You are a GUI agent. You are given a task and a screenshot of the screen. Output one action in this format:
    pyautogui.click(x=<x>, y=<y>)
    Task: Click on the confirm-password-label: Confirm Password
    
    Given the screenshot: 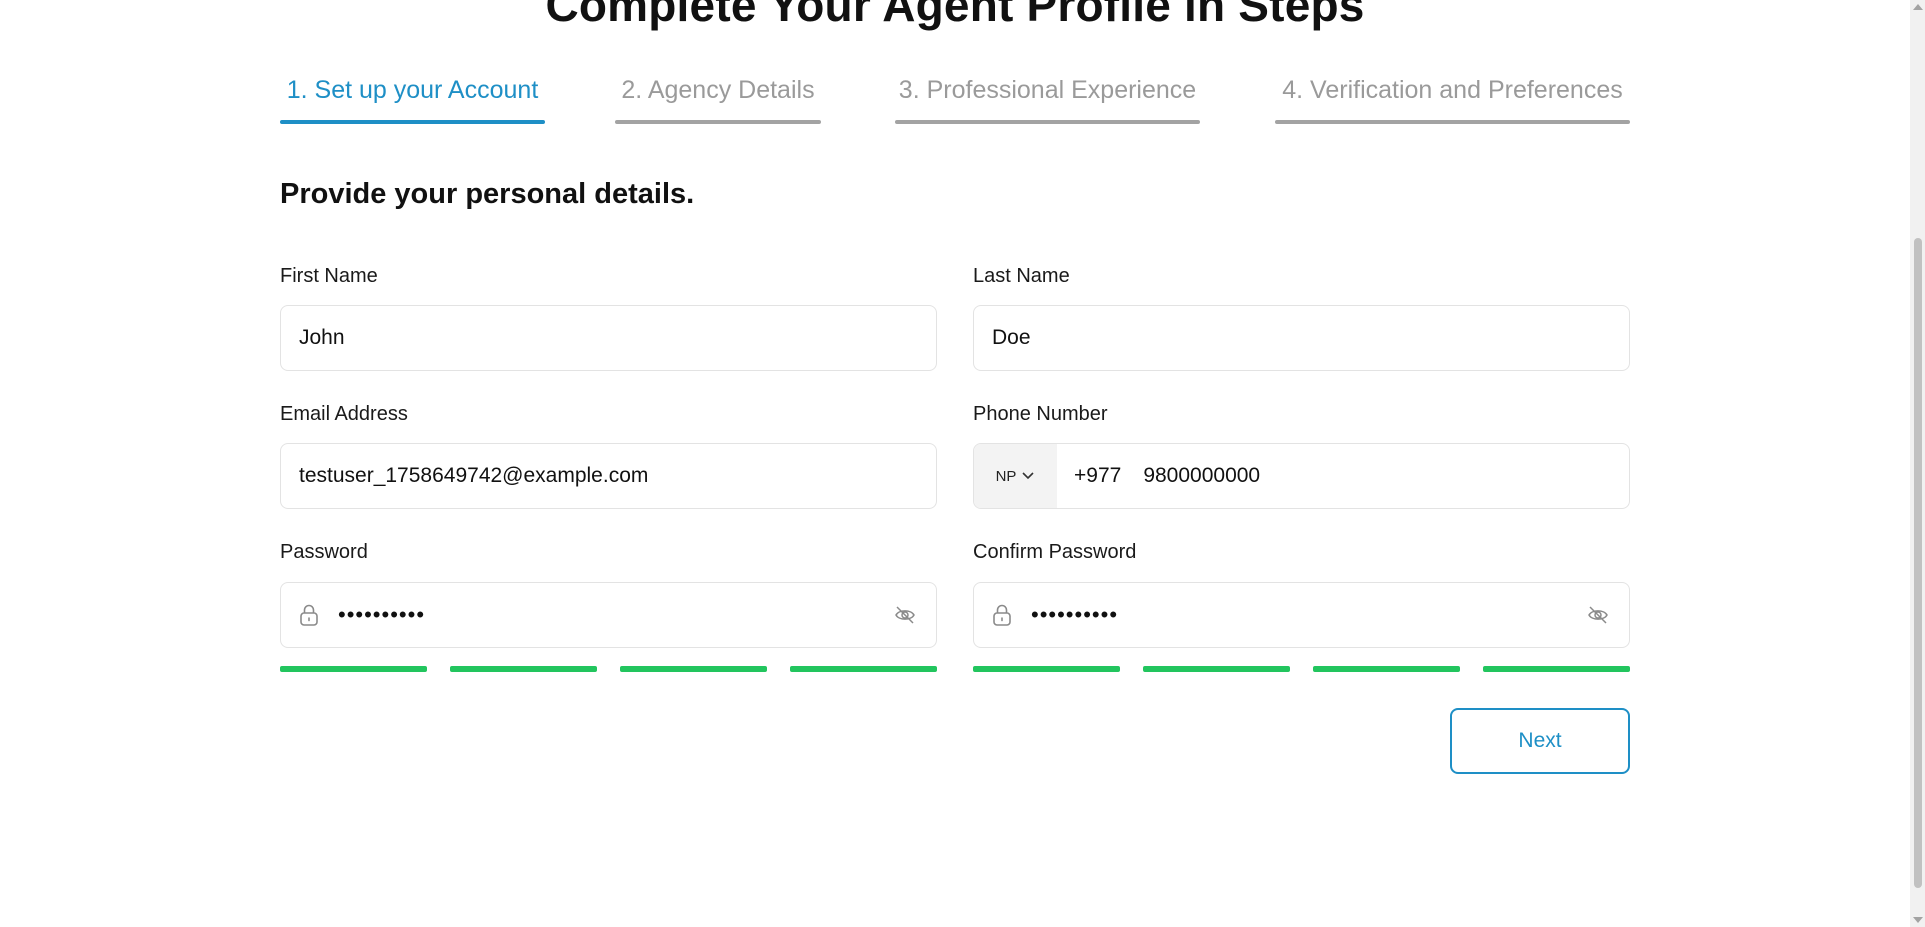 What is the action you would take?
    pyautogui.click(x=1055, y=552)
    